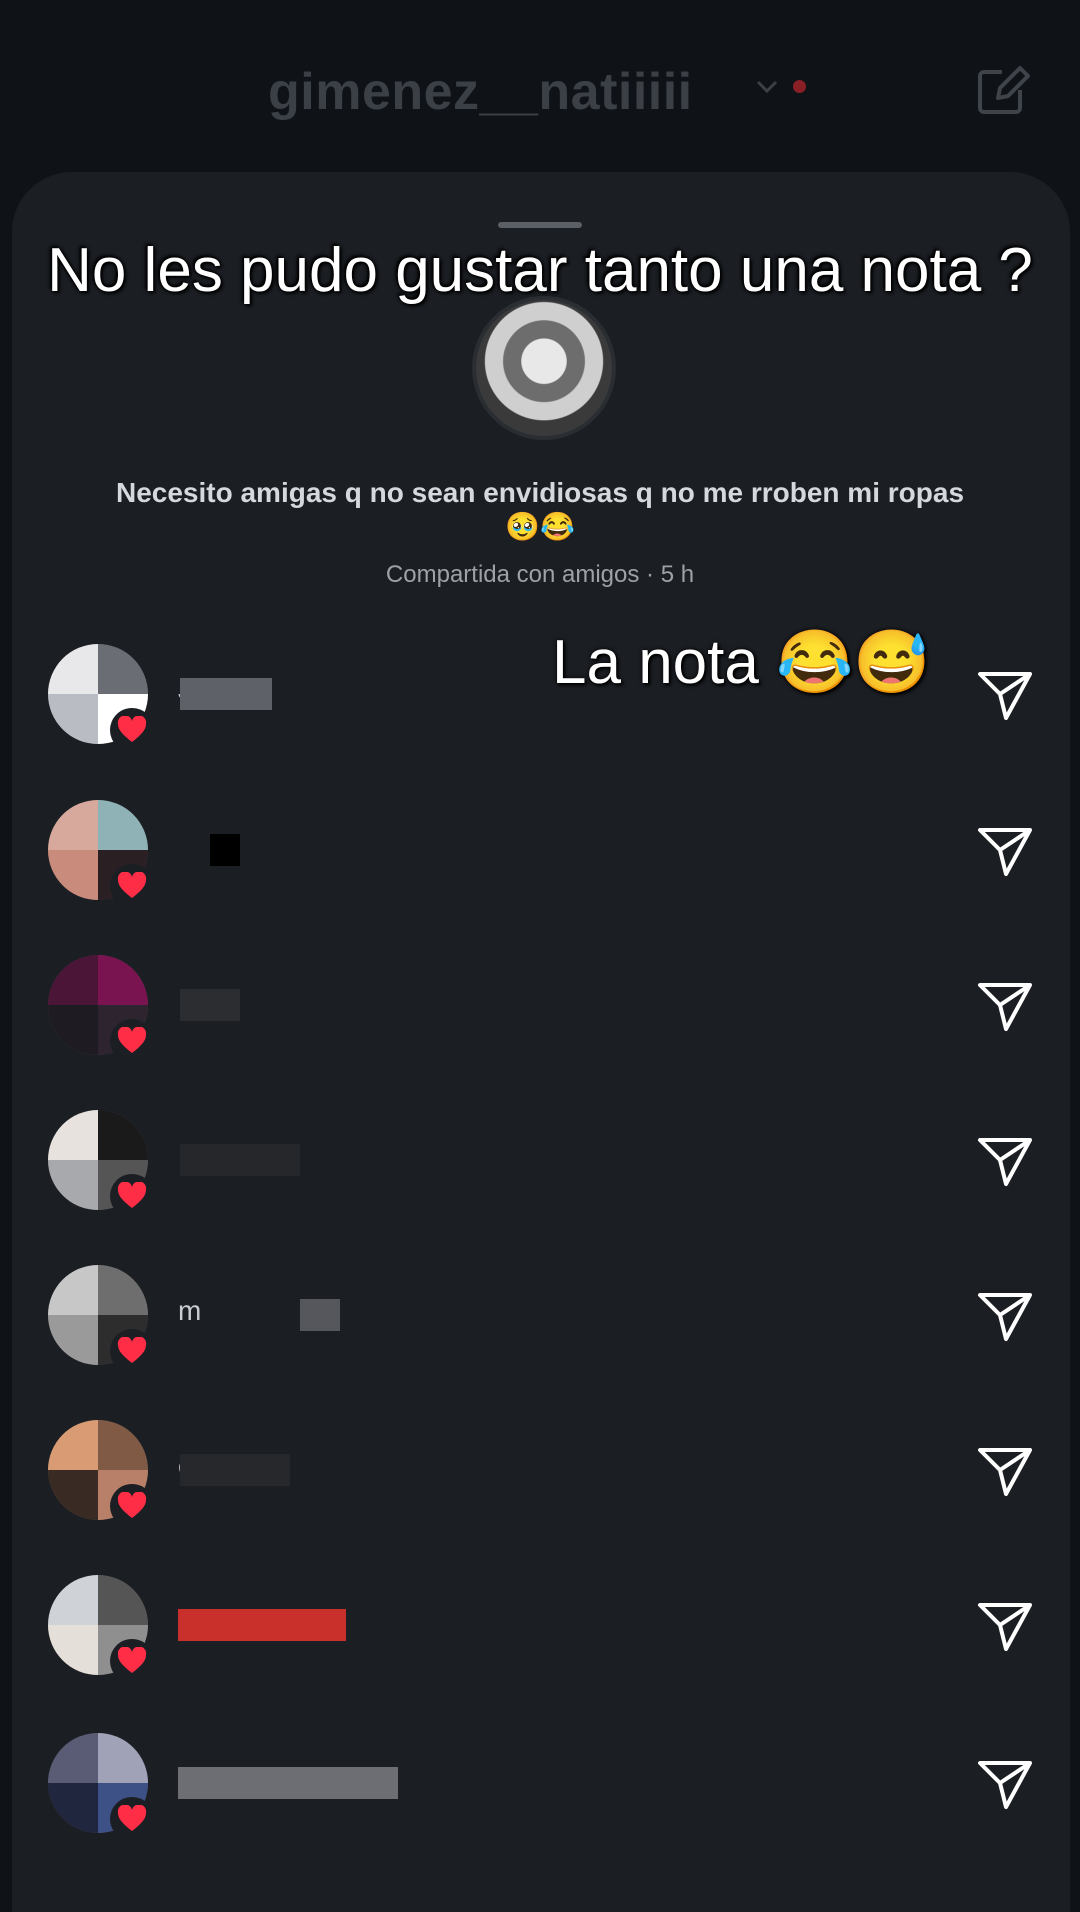 The width and height of the screenshot is (1080, 1912). What do you see at coordinates (540, 1485) in the screenshot?
I see `like-row: e` at bounding box center [540, 1485].